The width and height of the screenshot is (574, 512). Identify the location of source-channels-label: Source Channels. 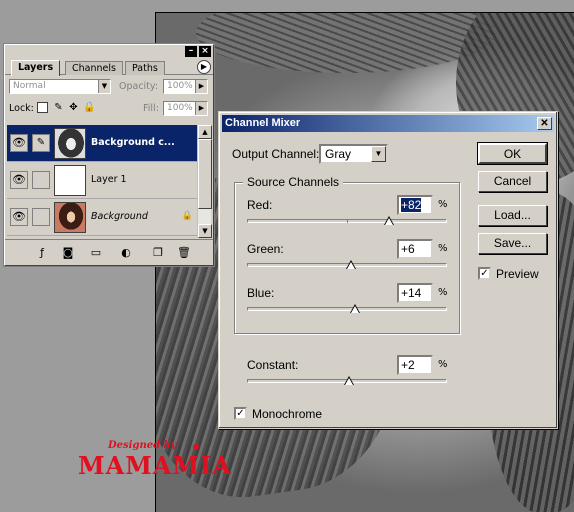
(293, 182).